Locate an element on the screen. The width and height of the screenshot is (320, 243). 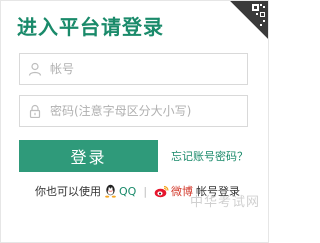
weibo-icon is located at coordinates (161, 191).